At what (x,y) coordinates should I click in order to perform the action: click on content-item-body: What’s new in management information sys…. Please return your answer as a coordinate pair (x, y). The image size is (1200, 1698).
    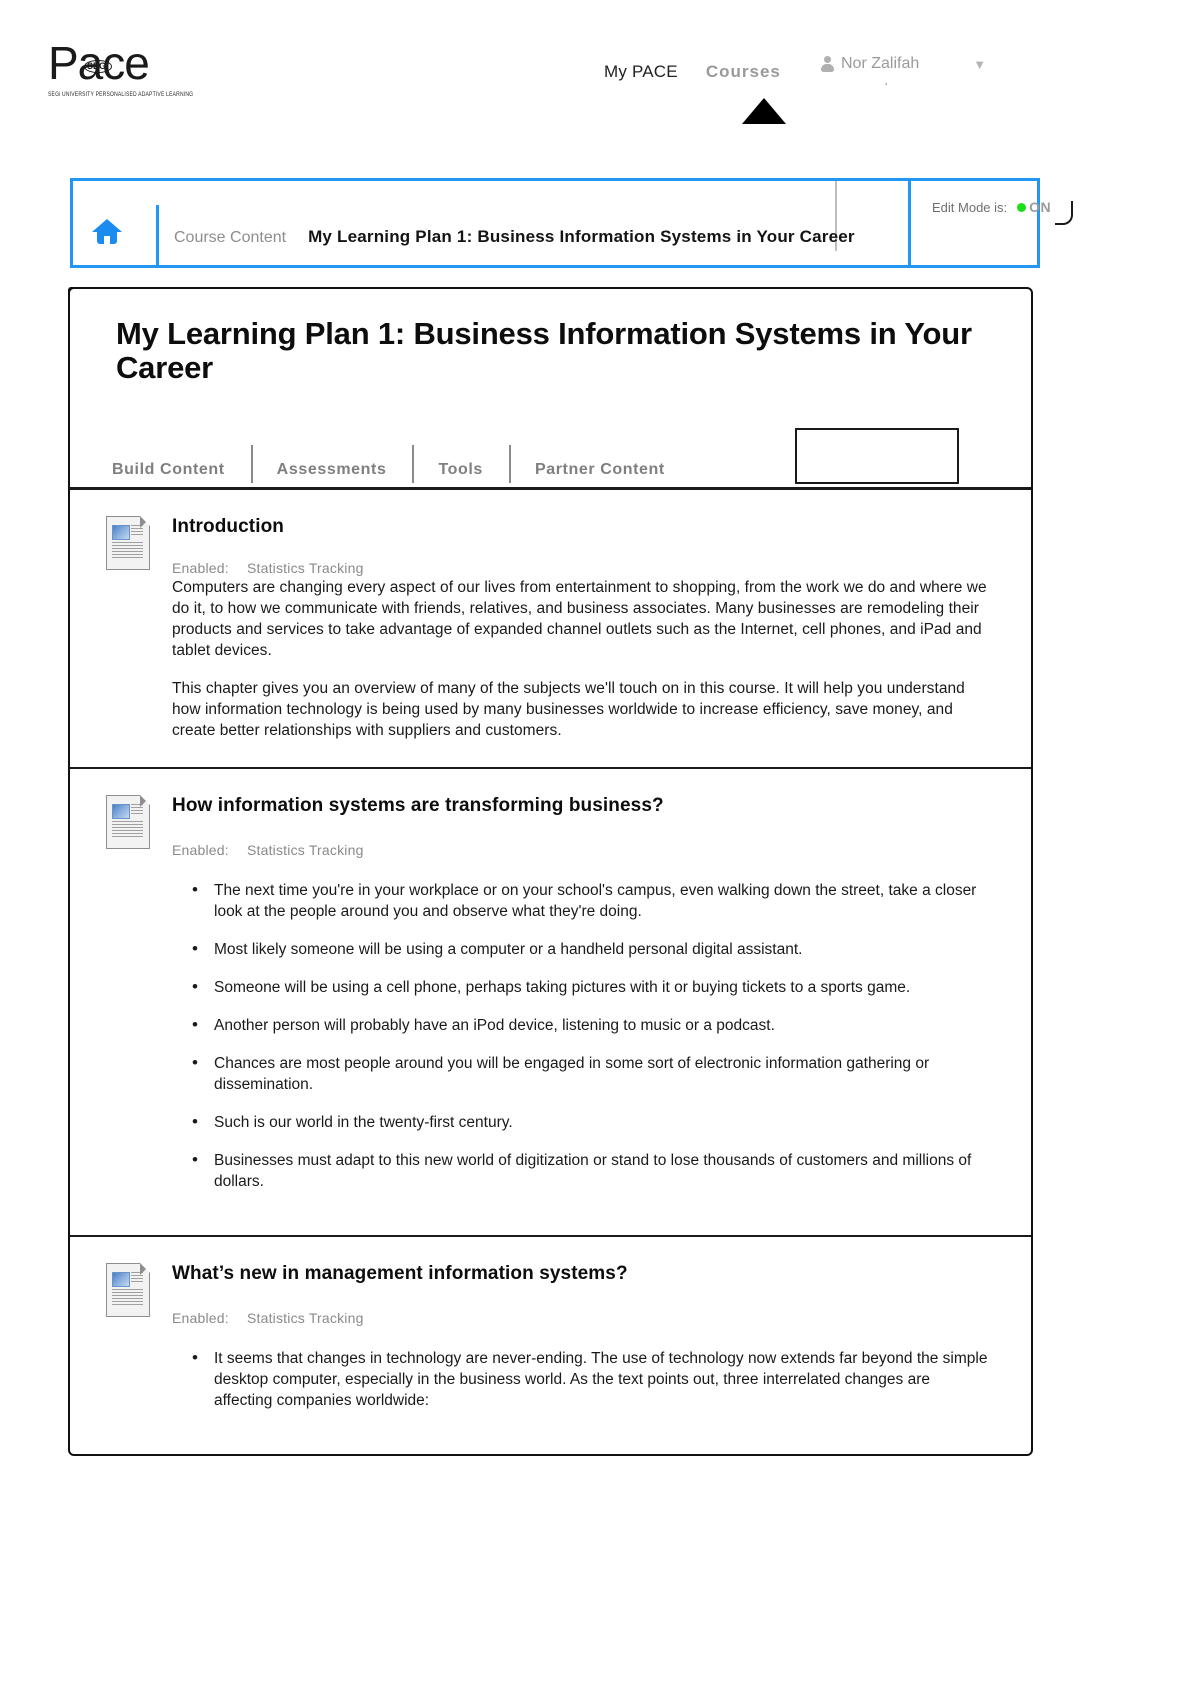
    Looking at the image, I should click on (581, 1343).